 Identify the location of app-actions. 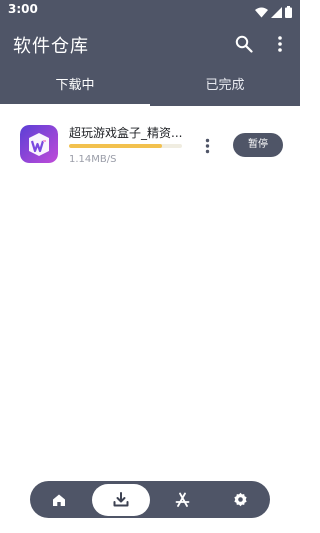
(262, 44).